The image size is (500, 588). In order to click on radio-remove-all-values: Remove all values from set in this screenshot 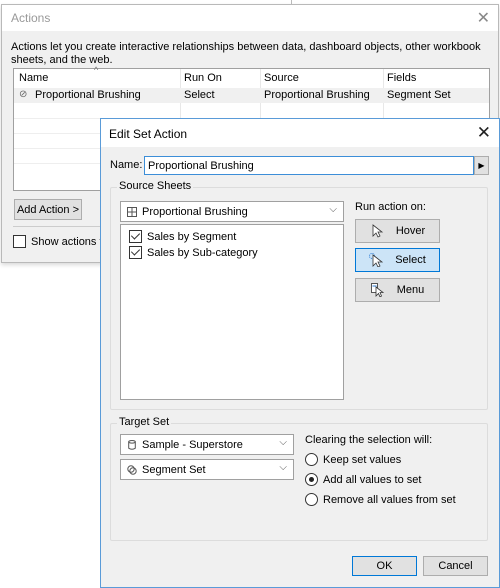, I will do `click(380, 499)`.